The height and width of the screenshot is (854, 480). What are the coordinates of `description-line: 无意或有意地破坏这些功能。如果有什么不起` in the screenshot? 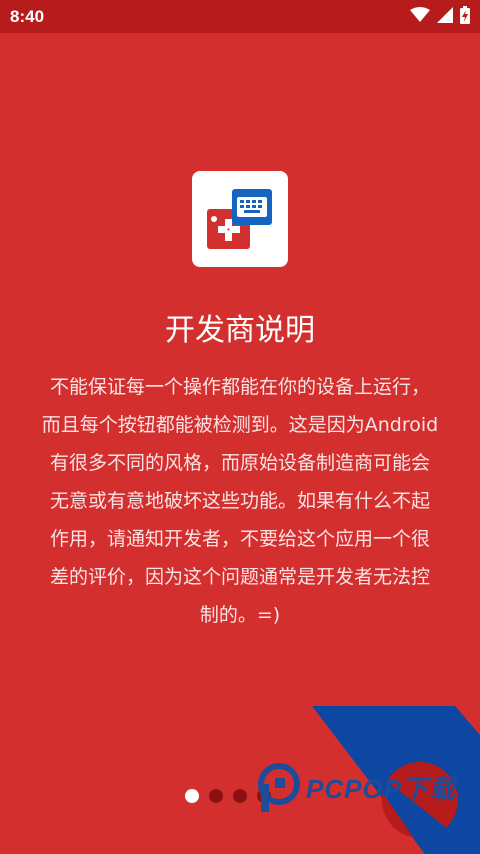 It's located at (239, 501).